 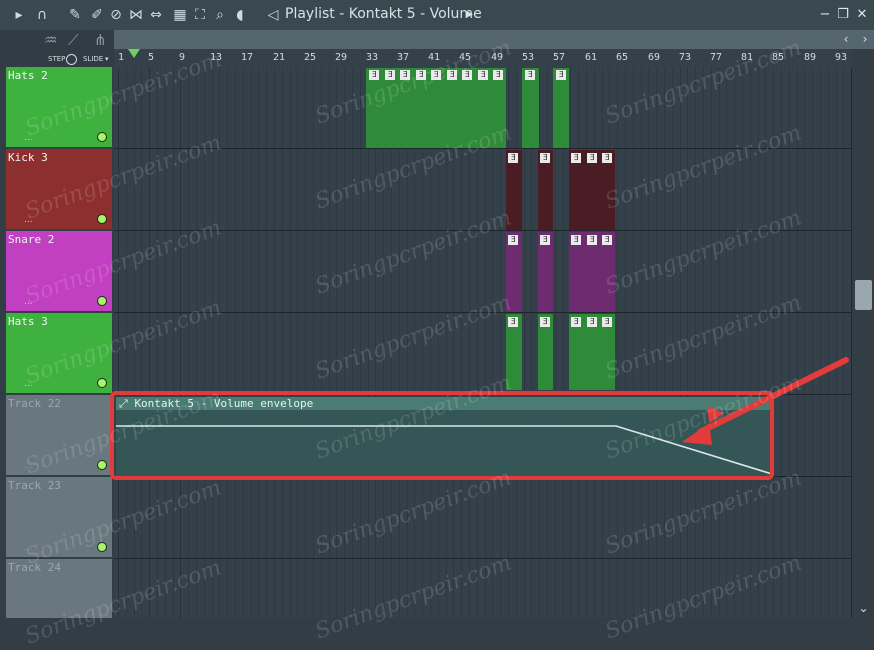 What do you see at coordinates (71, 59) in the screenshot?
I see `step-toggle` at bounding box center [71, 59].